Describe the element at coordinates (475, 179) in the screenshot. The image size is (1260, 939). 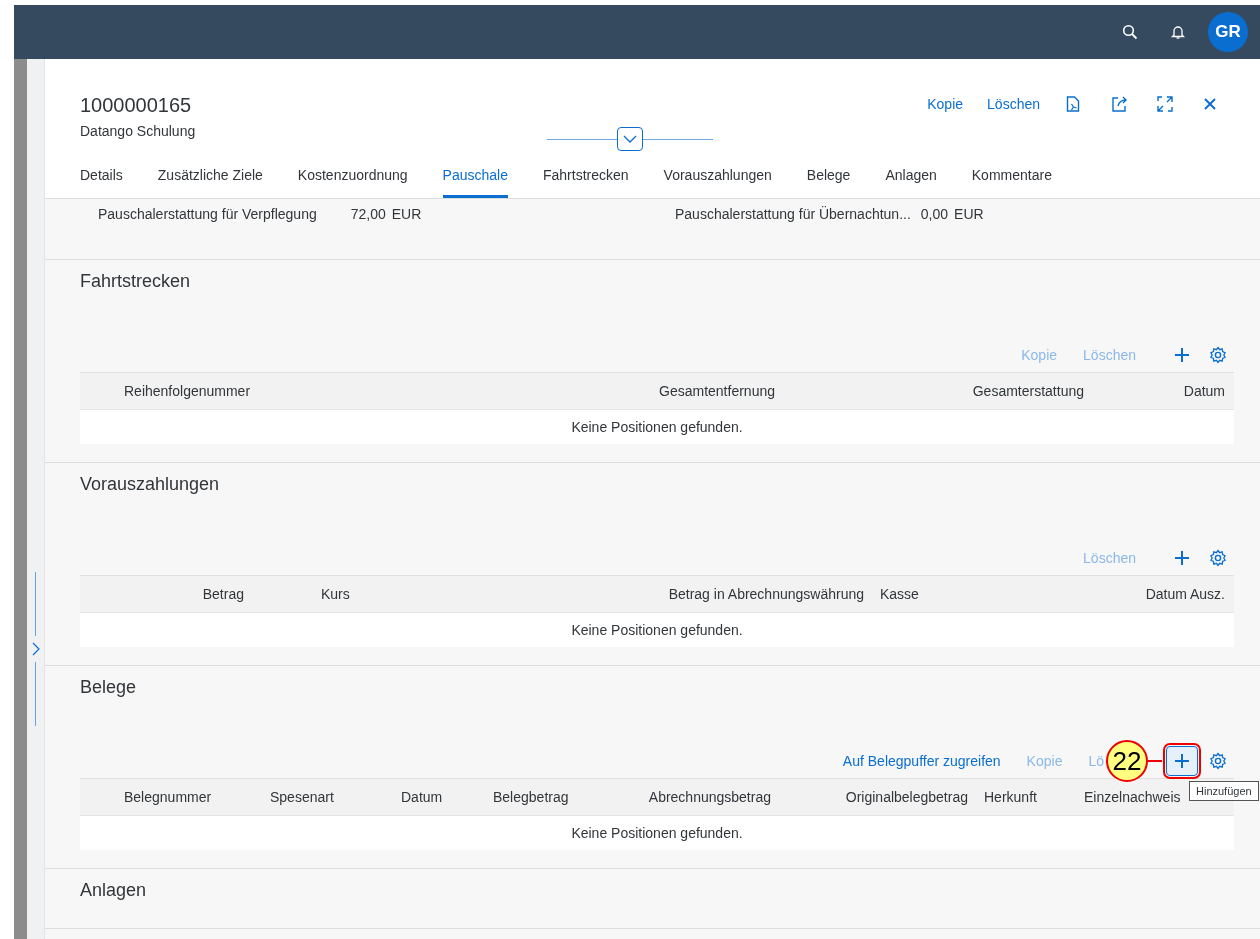
I see `tab: Pauschale` at that location.